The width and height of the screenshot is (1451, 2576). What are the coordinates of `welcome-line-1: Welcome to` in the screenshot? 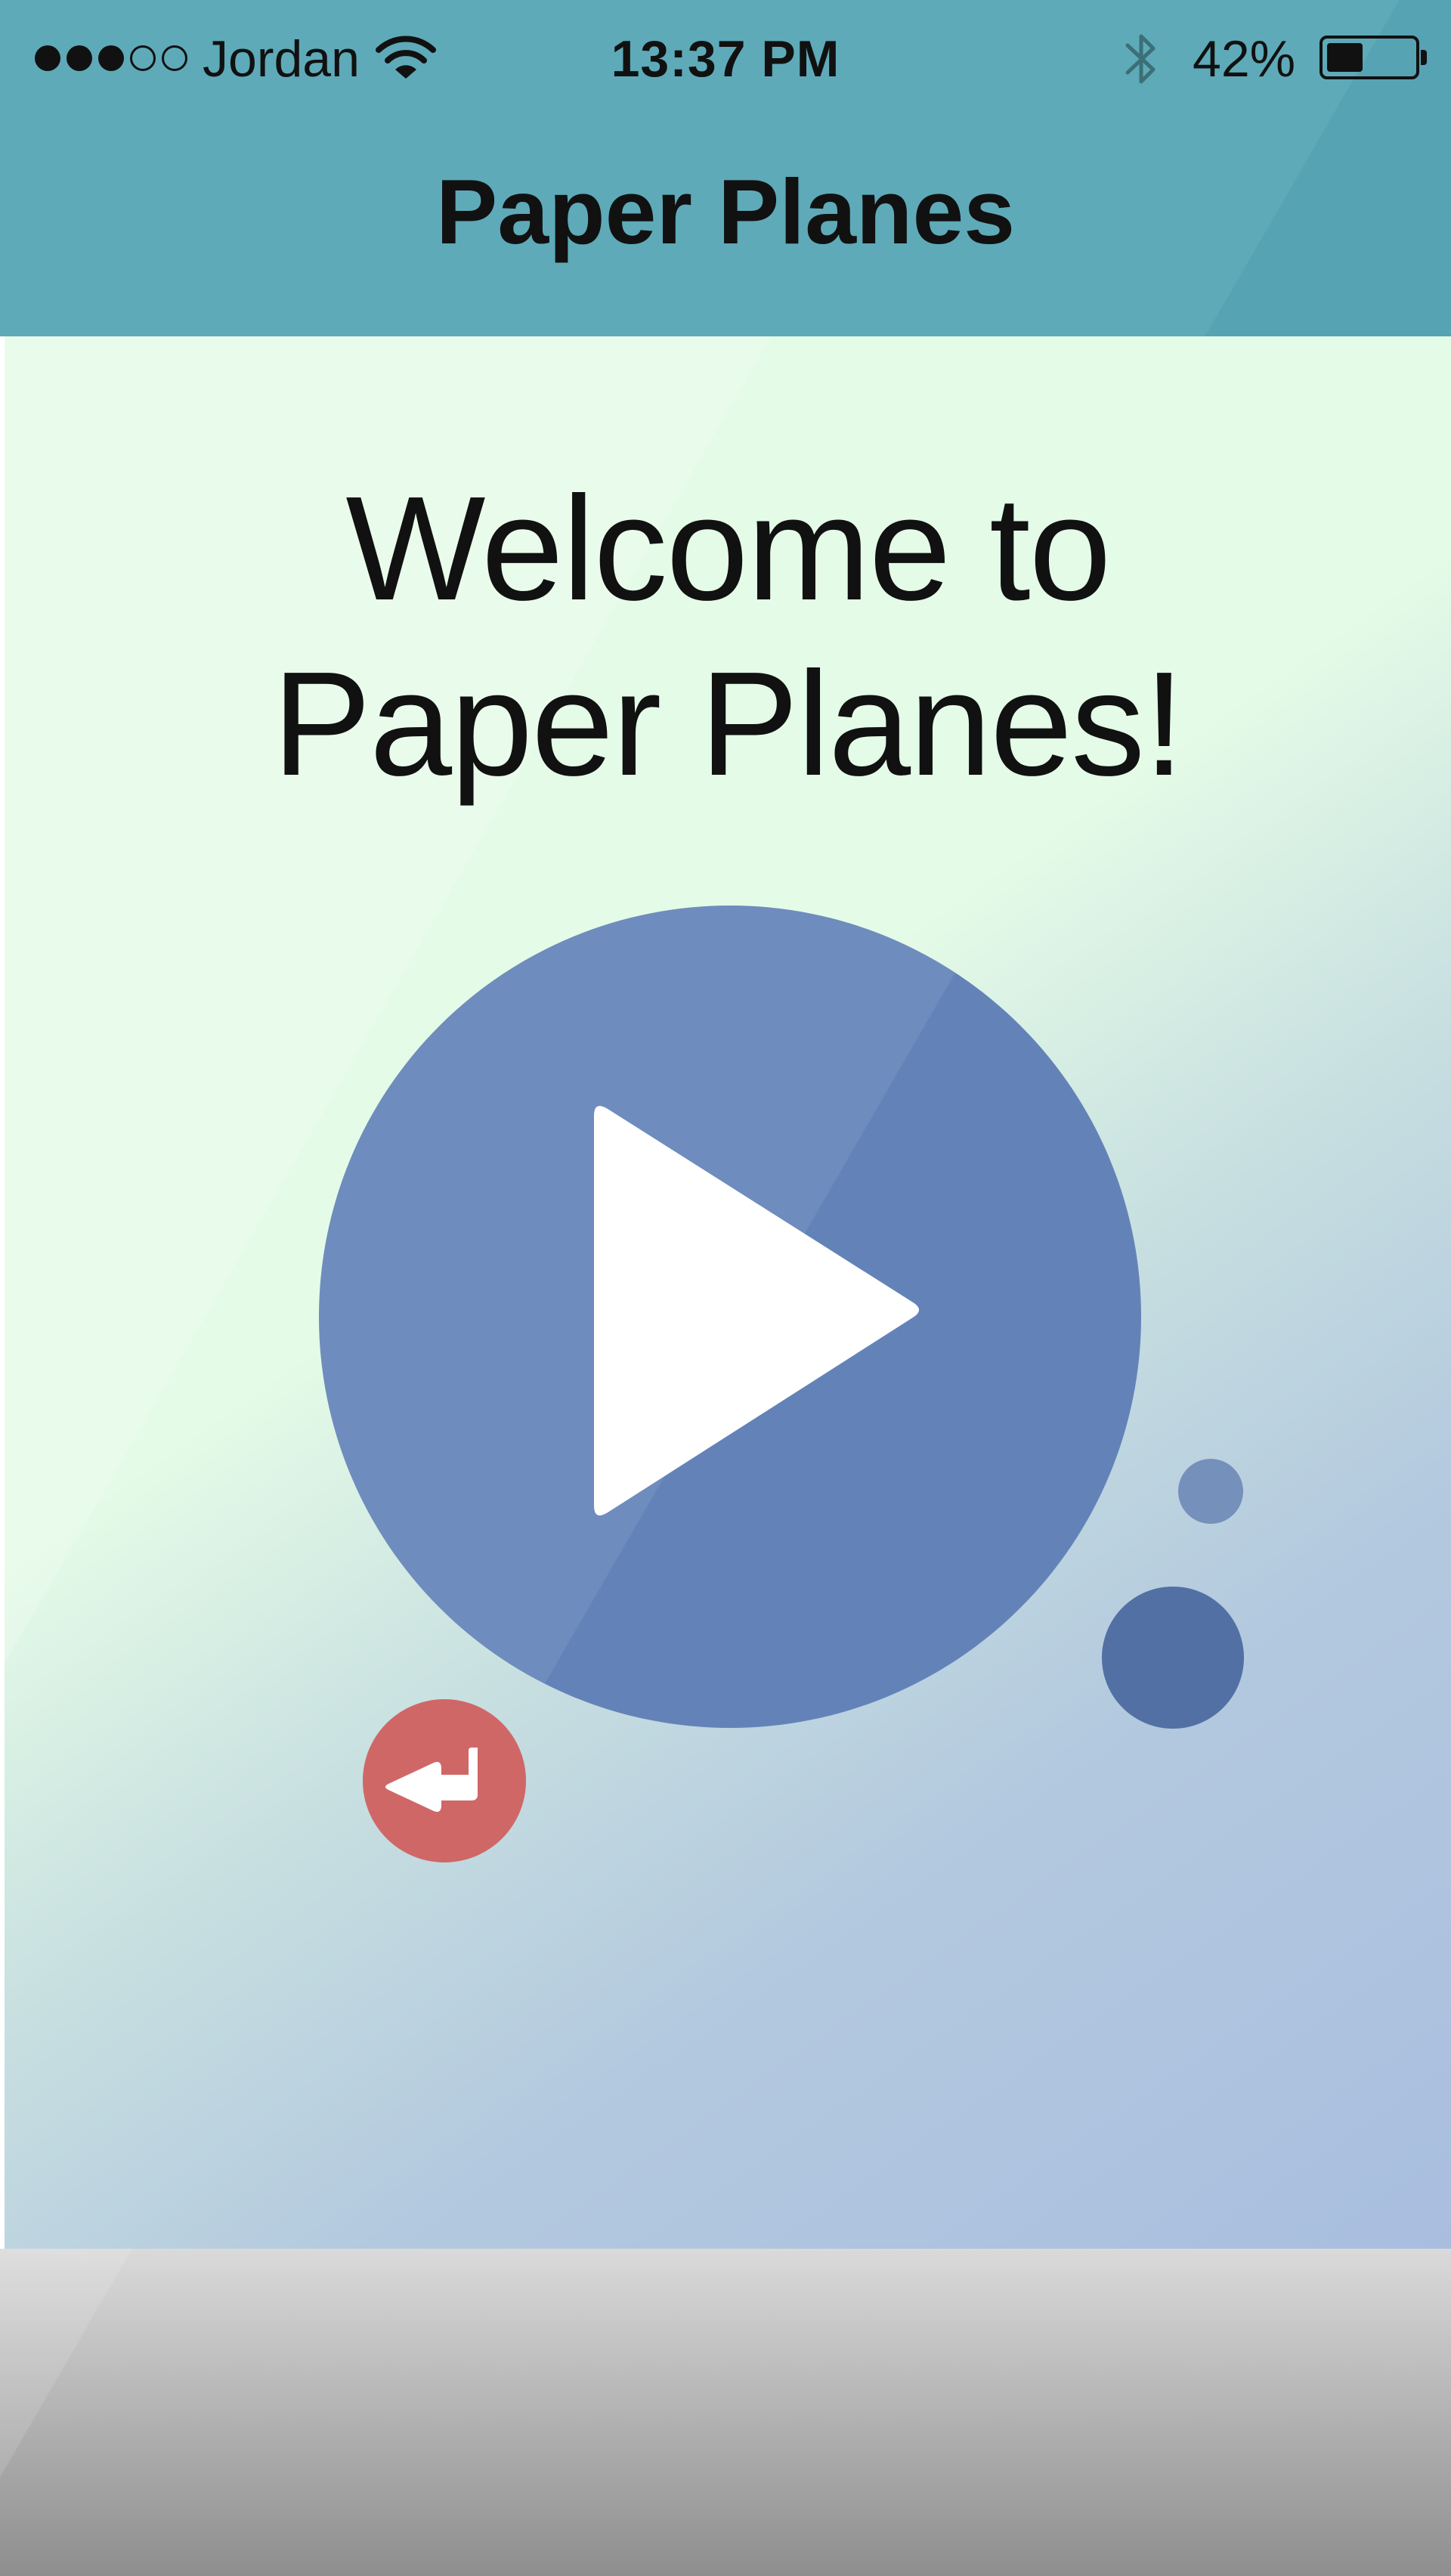 It's located at (728, 548).